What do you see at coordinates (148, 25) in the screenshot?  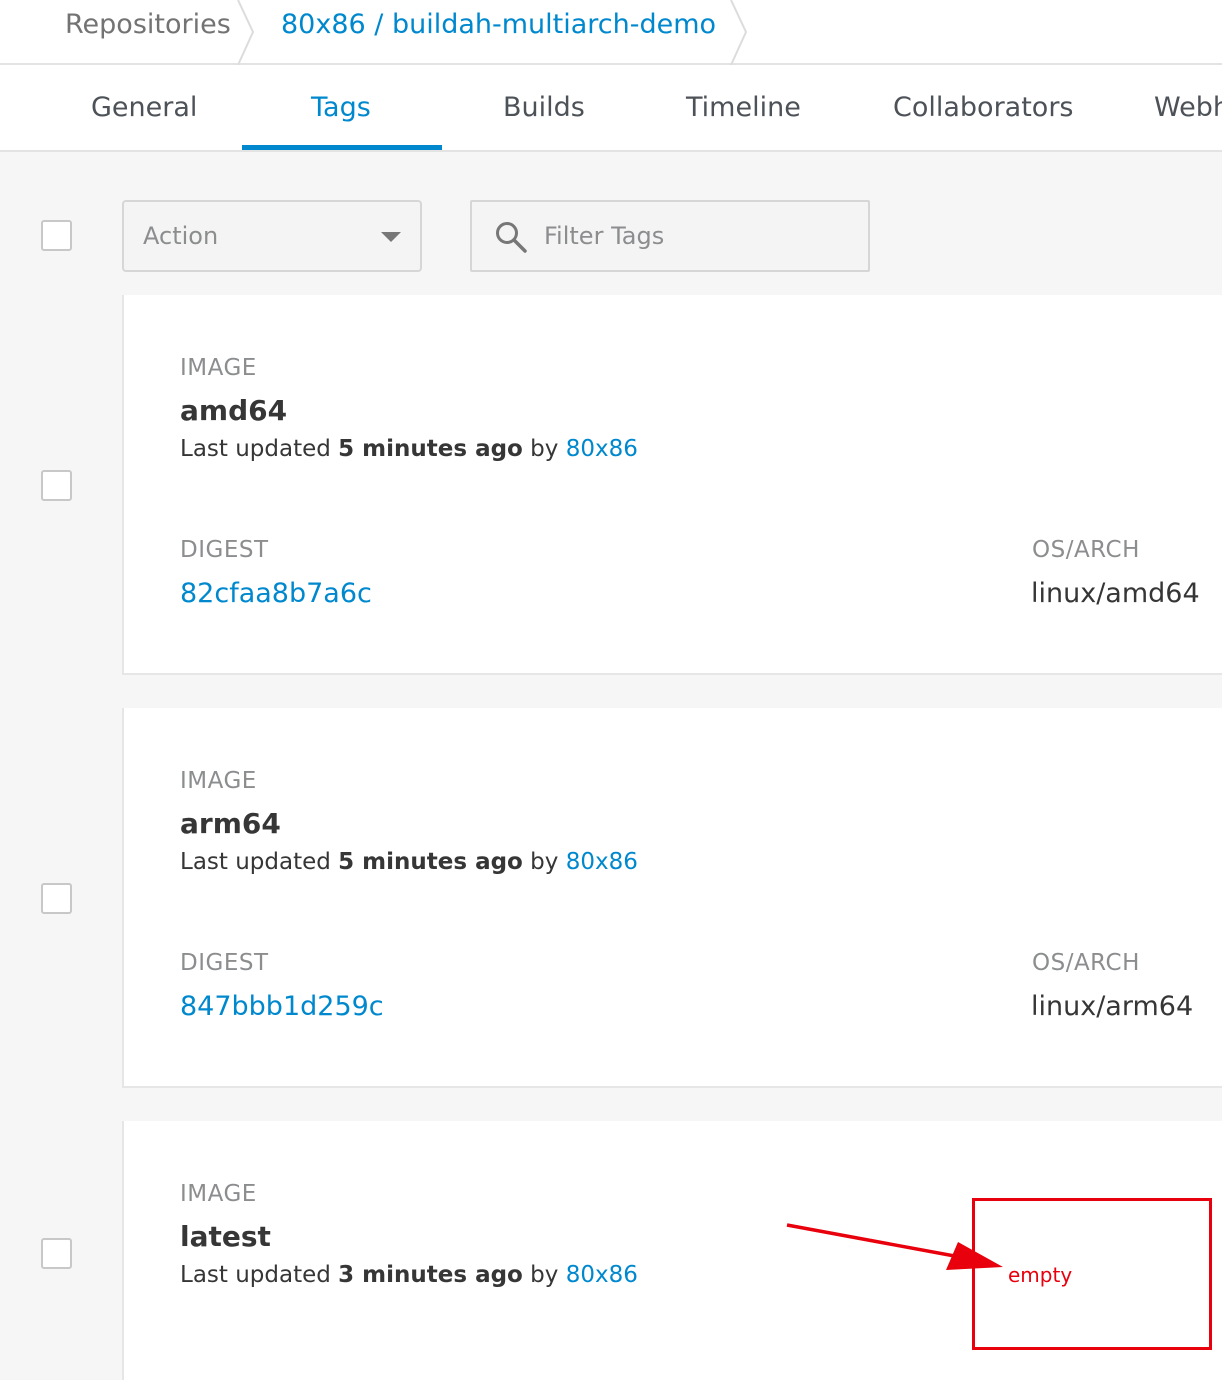 I see `breadcrumb-repositories-link: Repositories` at bounding box center [148, 25].